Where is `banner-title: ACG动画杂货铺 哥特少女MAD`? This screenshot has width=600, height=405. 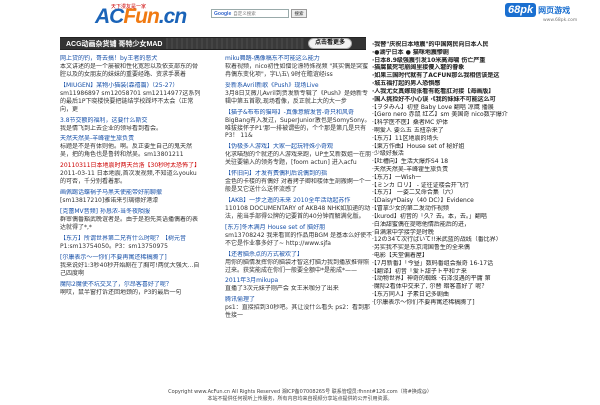 banner-title: ACG动画杂货铺 哥特少女MAD is located at coordinates (114, 44).